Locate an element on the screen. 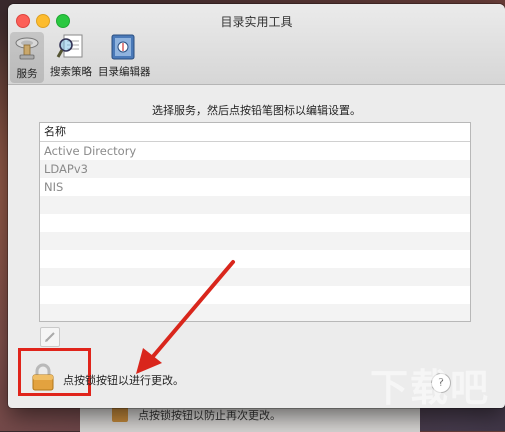 The image size is (505, 432). tab-search-policy: 搜索策略 is located at coordinates (71, 55).